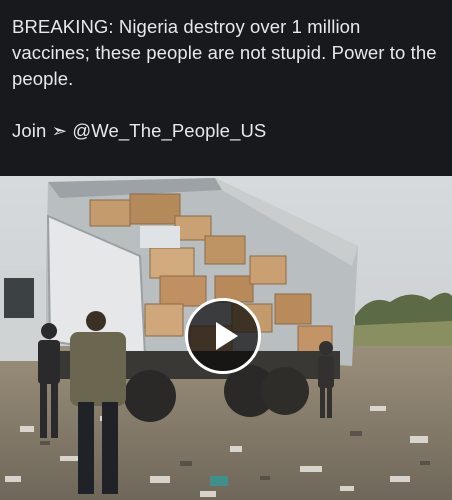 This screenshot has height=500, width=452. I want to click on play-button, so click(223, 336).